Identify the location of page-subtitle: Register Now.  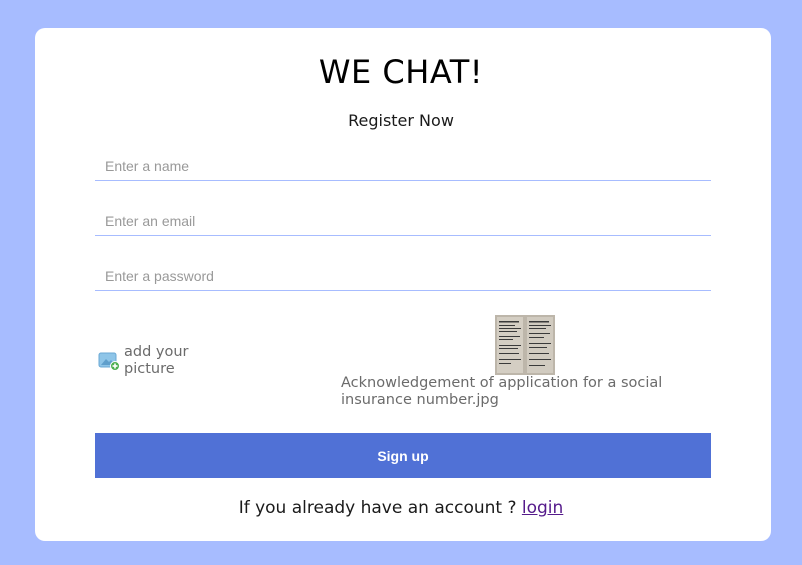
(401, 120).